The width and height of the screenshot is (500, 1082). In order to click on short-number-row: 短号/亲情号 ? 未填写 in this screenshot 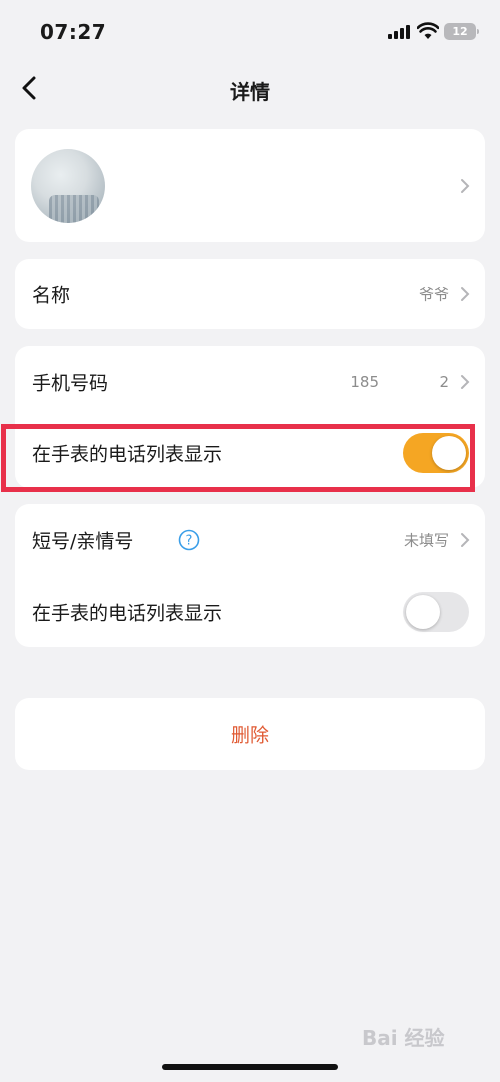, I will do `click(250, 540)`.